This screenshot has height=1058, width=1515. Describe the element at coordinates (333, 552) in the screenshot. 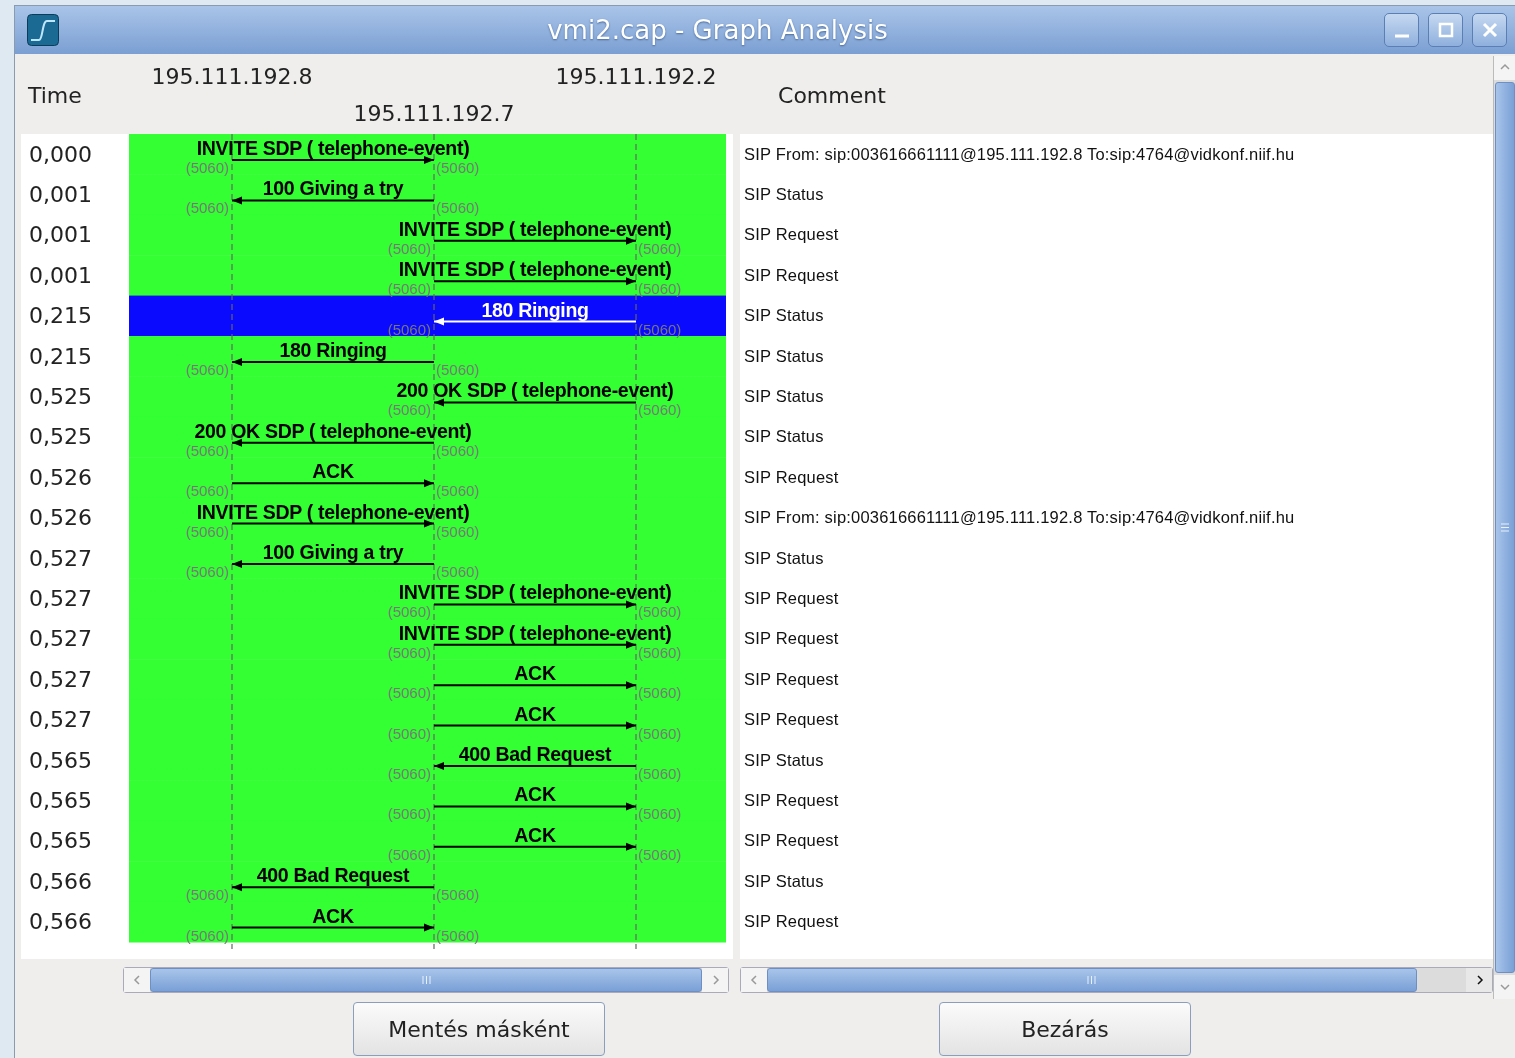

I see `message-label: 100 Giving a try` at that location.